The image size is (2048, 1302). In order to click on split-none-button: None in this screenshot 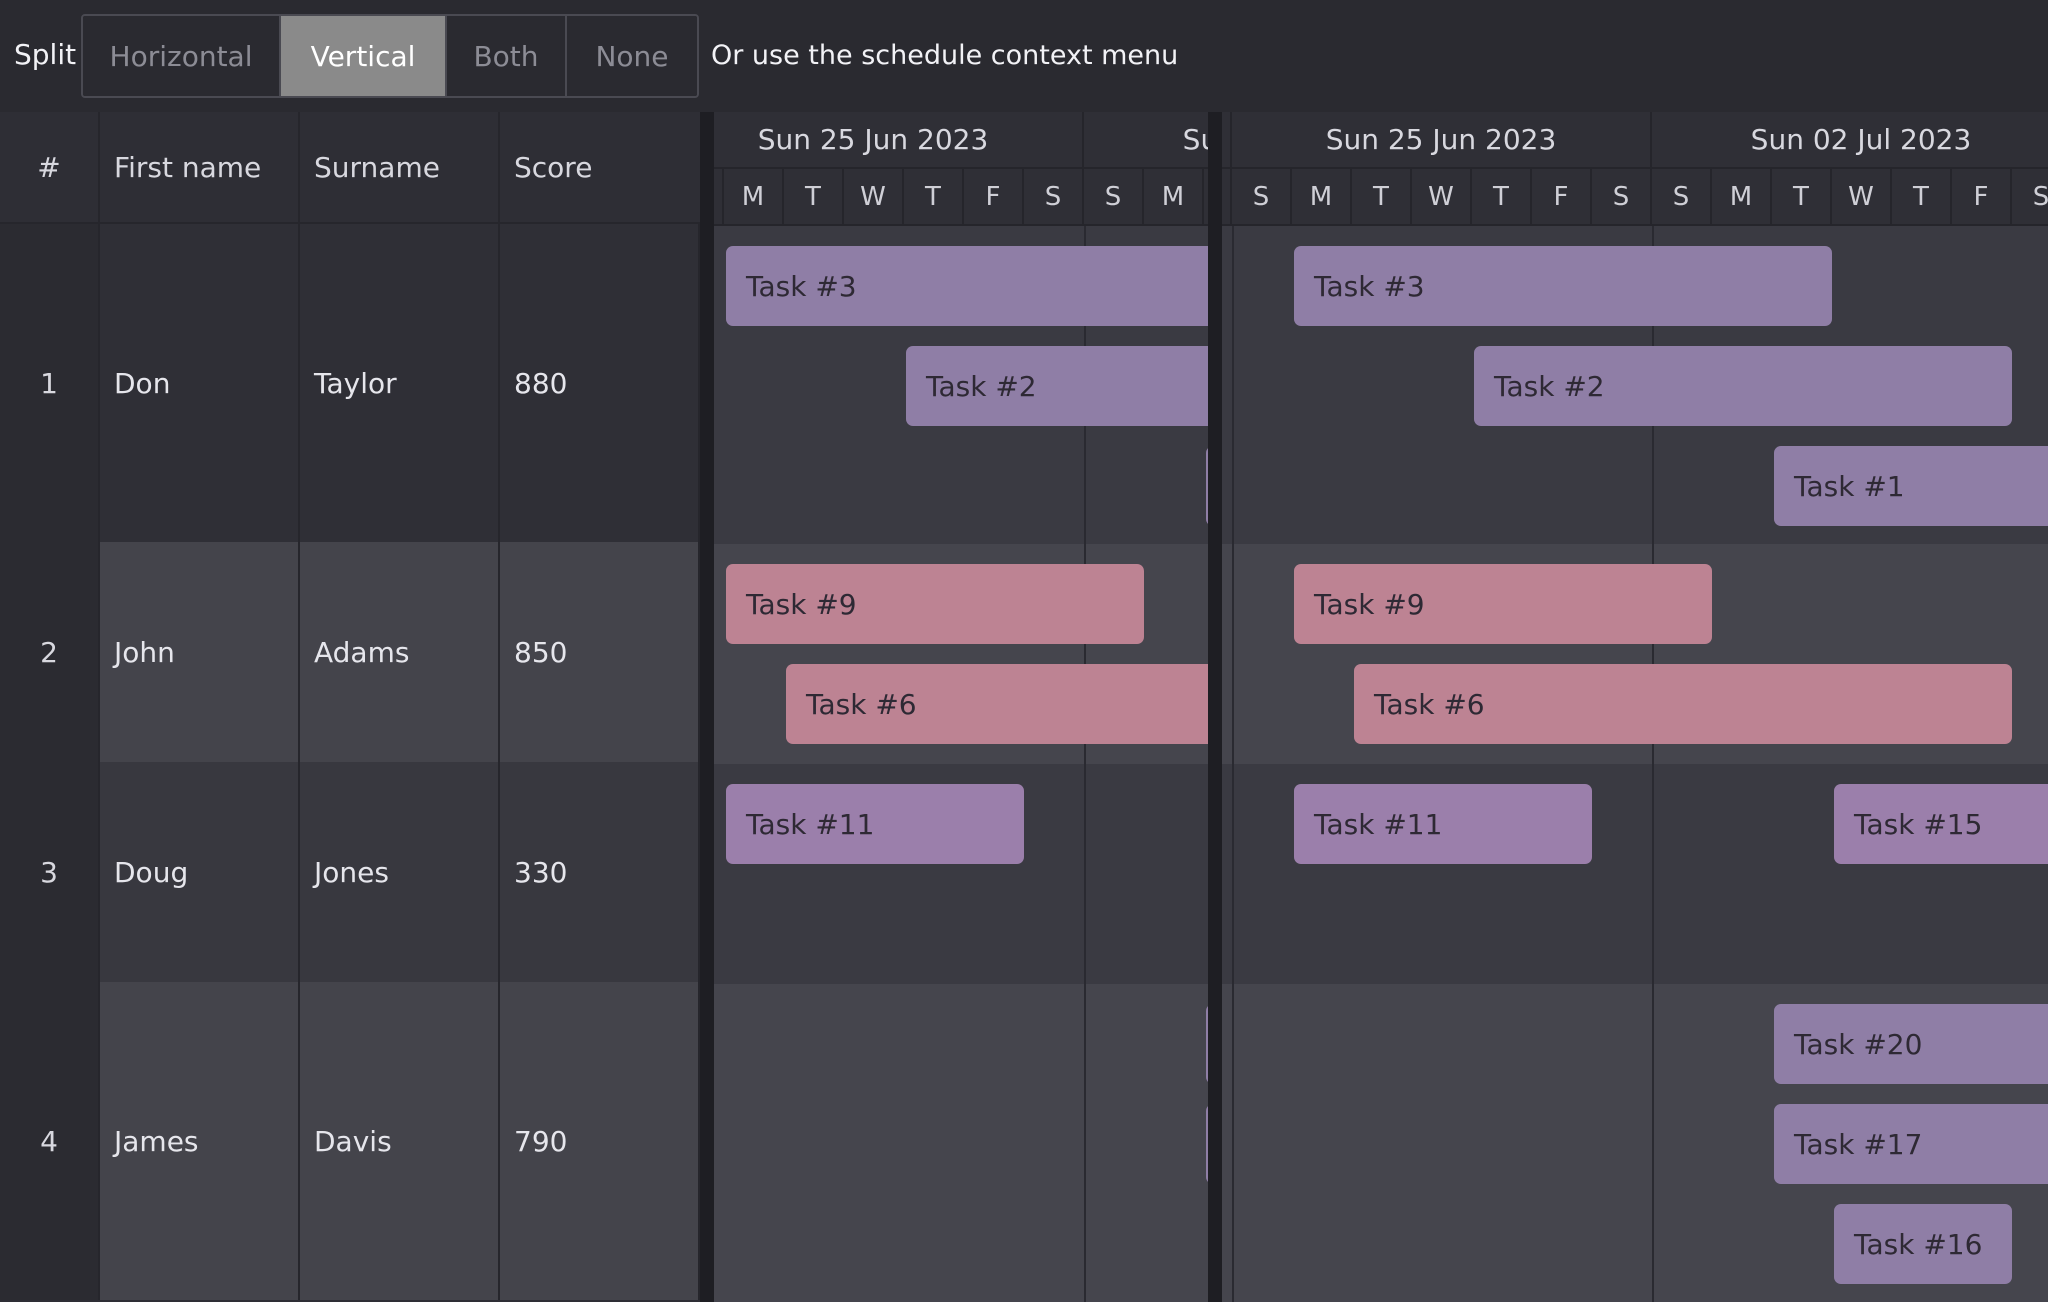, I will do `click(632, 56)`.